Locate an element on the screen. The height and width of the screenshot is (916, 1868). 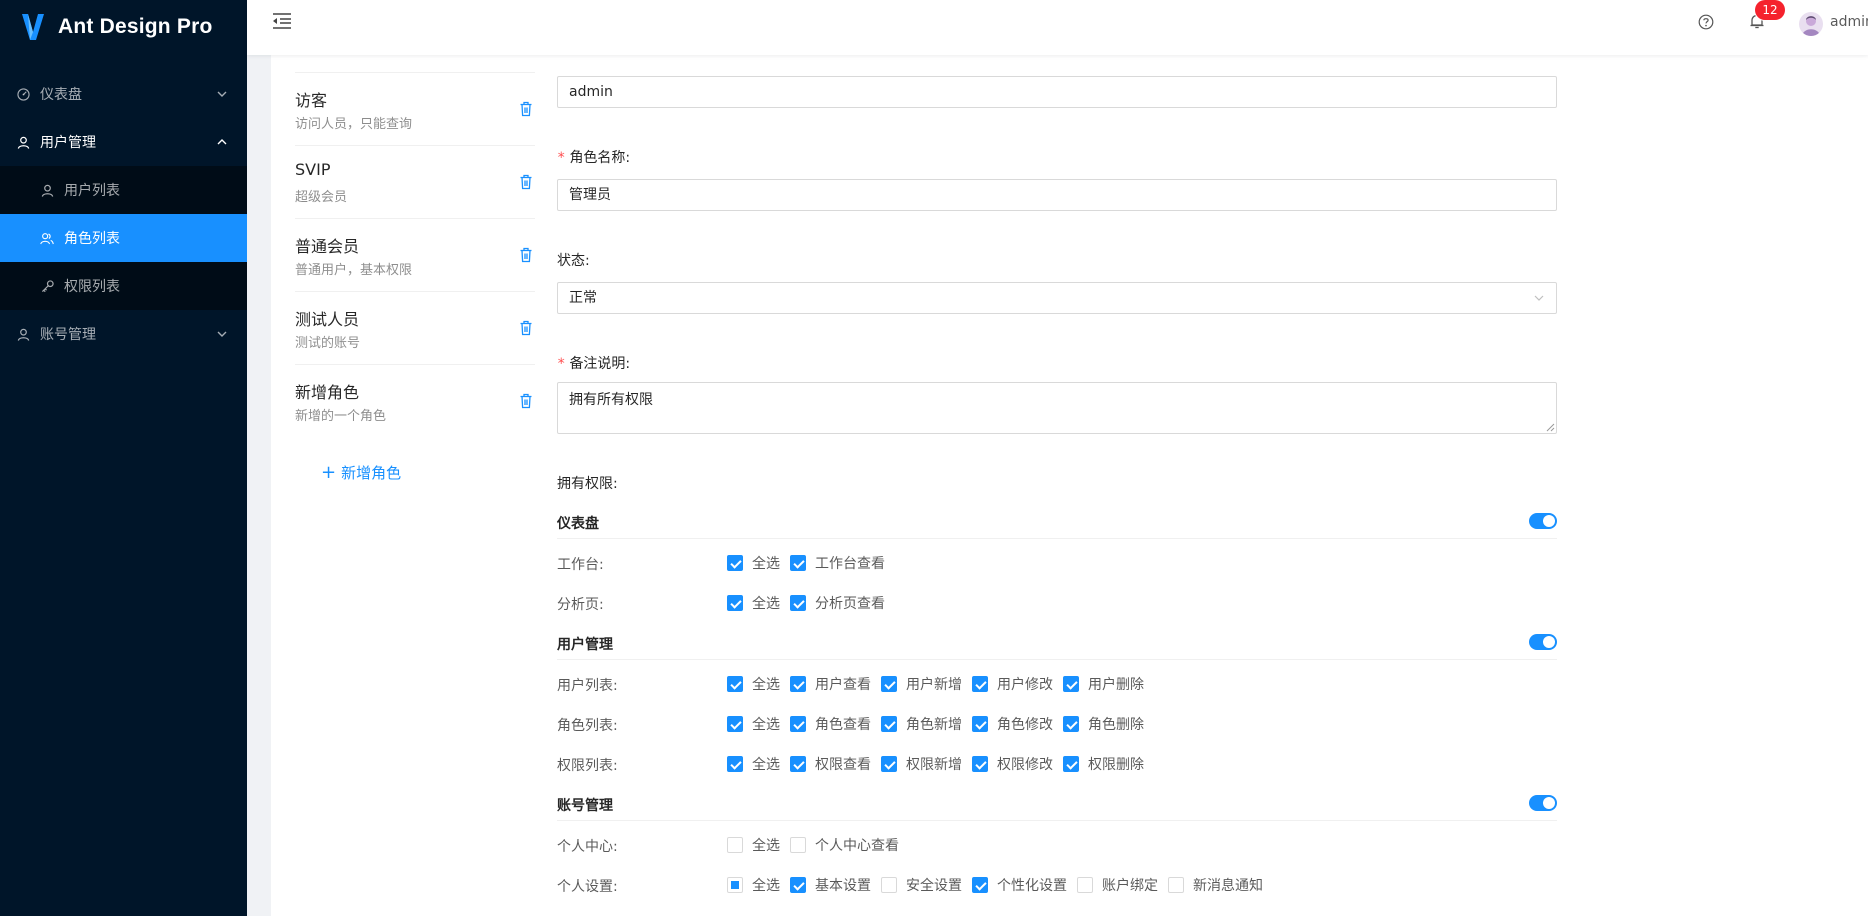
permission-checkbox: 角色删除 is located at coordinates (1103, 724).